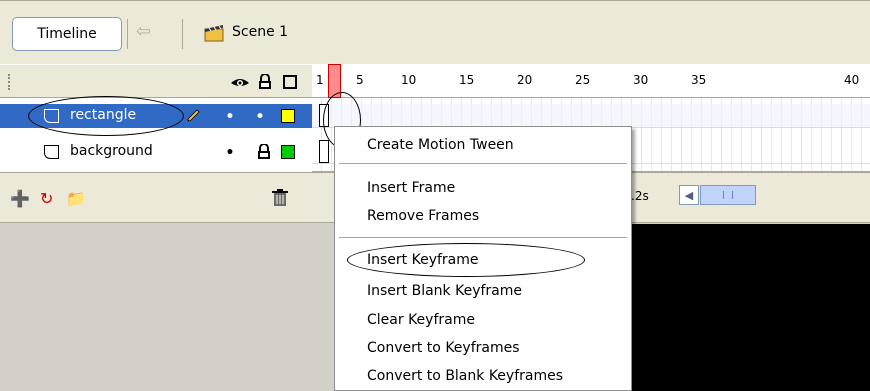  What do you see at coordinates (443, 348) in the screenshot?
I see `menu-item-convert-to-keyframes: Convert to Keyframes` at bounding box center [443, 348].